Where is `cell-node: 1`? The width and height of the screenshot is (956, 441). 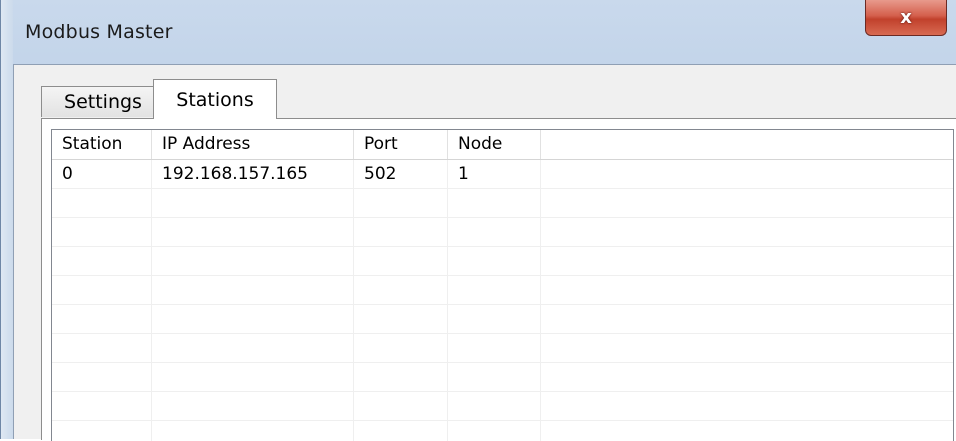
cell-node: 1 is located at coordinates (463, 174).